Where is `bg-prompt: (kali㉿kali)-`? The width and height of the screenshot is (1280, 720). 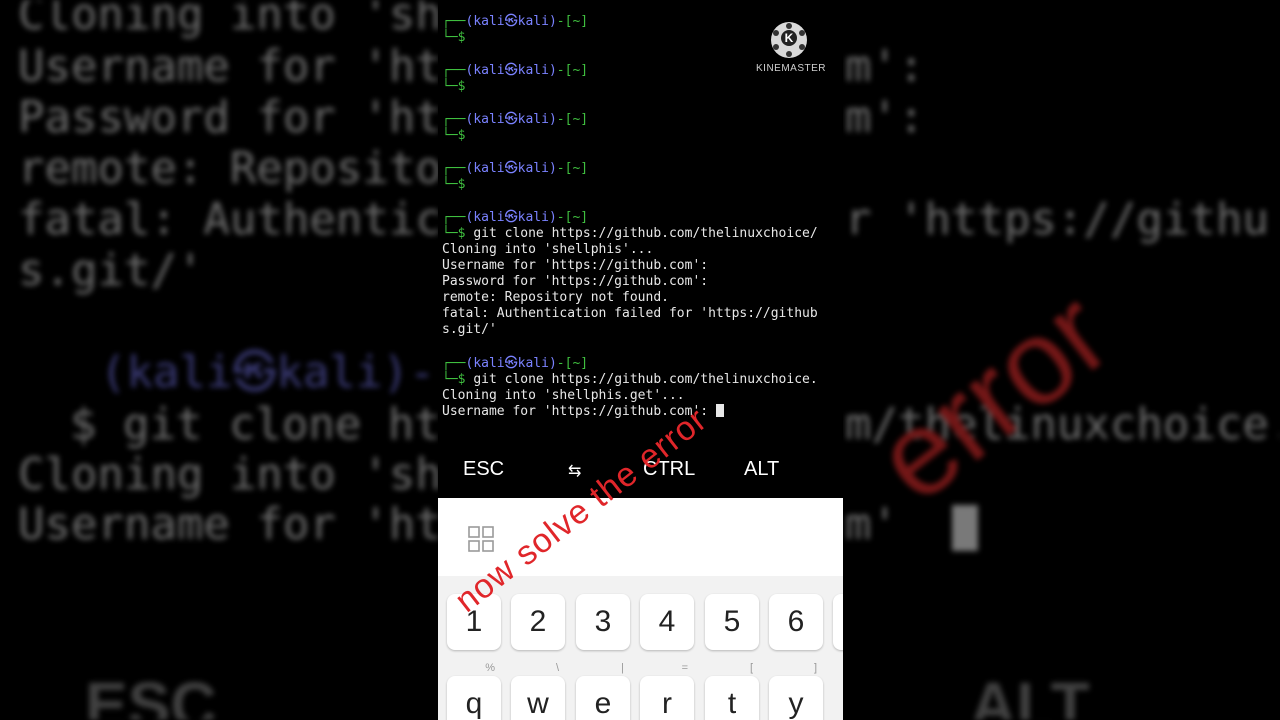
bg-prompt: (kali㉿kali)- is located at coordinates (268, 372).